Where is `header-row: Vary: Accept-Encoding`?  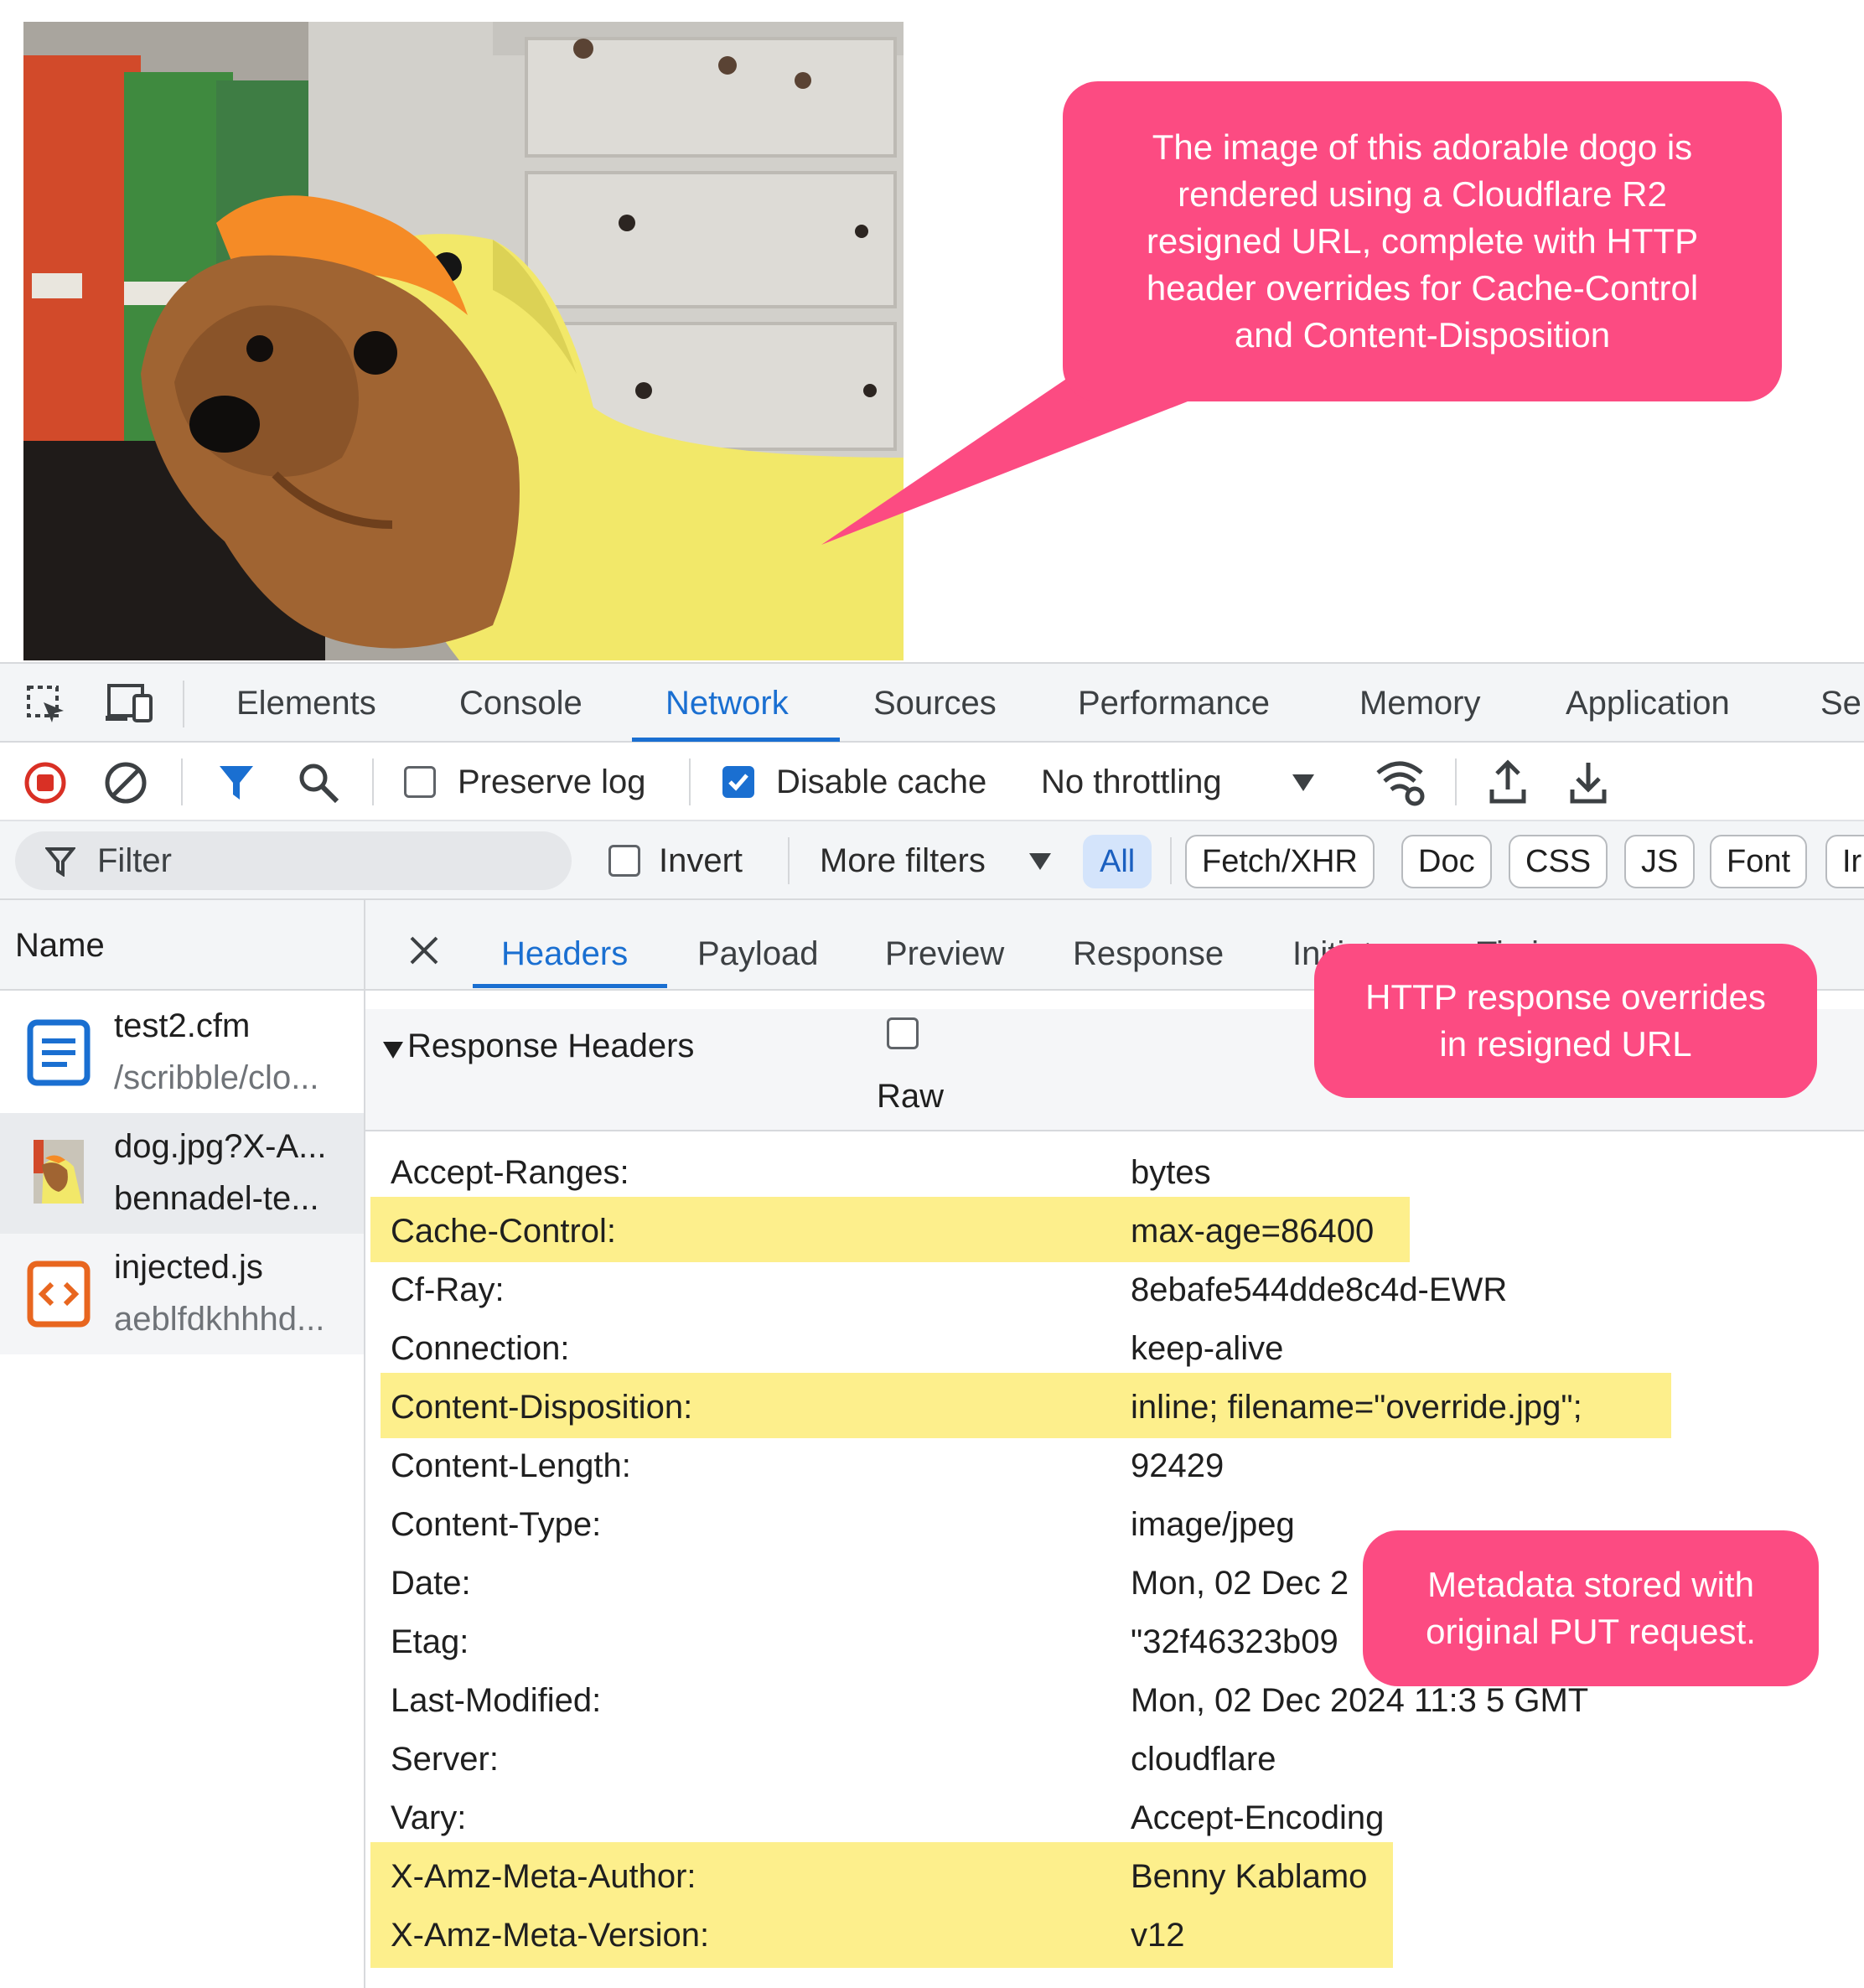
header-row: Vary: Accept-Encoding is located at coordinates (1114, 1818).